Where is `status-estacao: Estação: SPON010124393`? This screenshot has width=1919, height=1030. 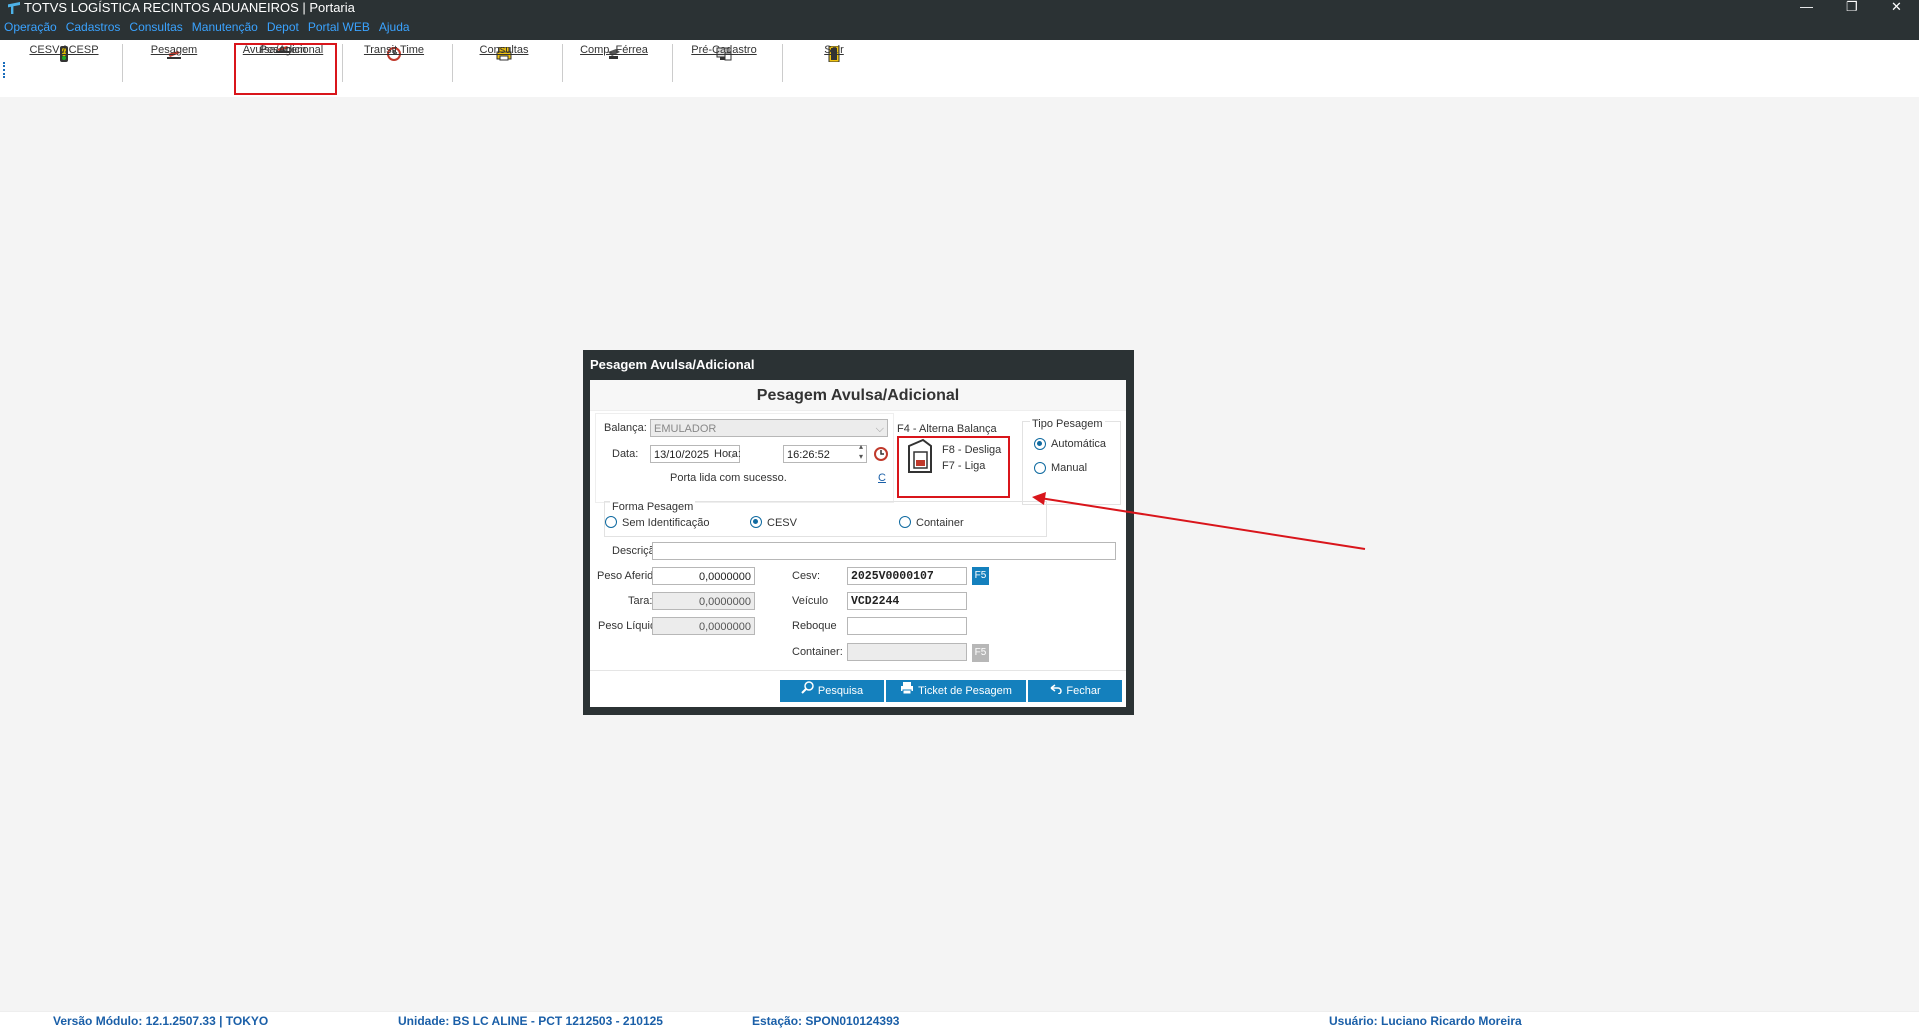 status-estacao: Estação: SPON010124393 is located at coordinates (826, 1021).